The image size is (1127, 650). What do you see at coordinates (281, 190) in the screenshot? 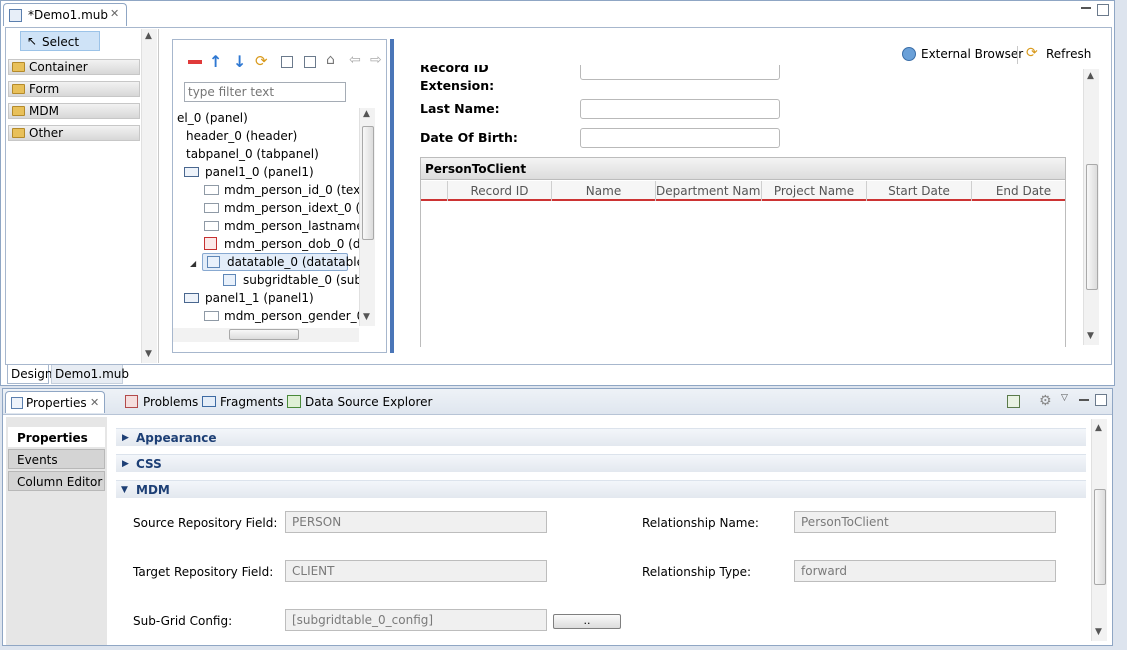
I see `tree-item-person-id: mdm_person_id_0 (textbo` at bounding box center [281, 190].